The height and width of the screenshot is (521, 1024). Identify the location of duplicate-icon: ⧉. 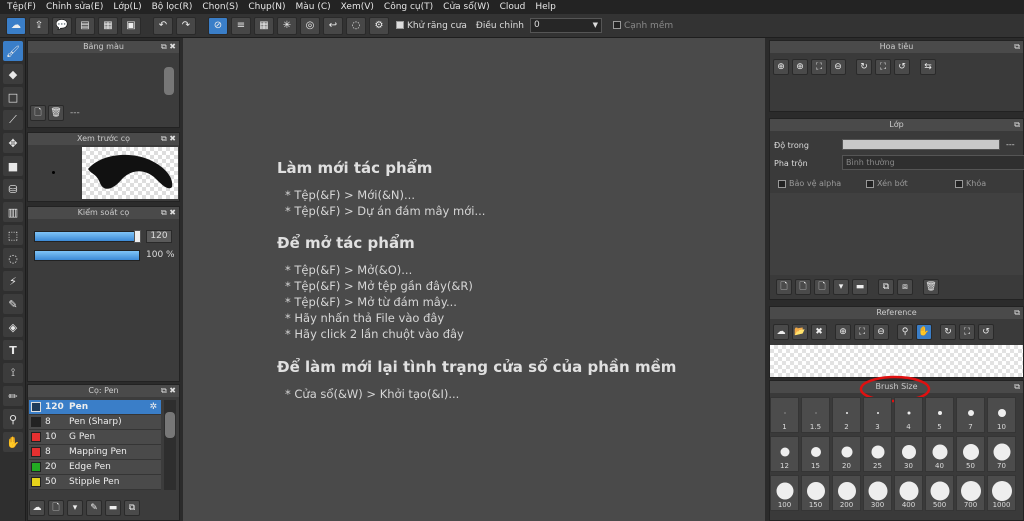
(132, 508).